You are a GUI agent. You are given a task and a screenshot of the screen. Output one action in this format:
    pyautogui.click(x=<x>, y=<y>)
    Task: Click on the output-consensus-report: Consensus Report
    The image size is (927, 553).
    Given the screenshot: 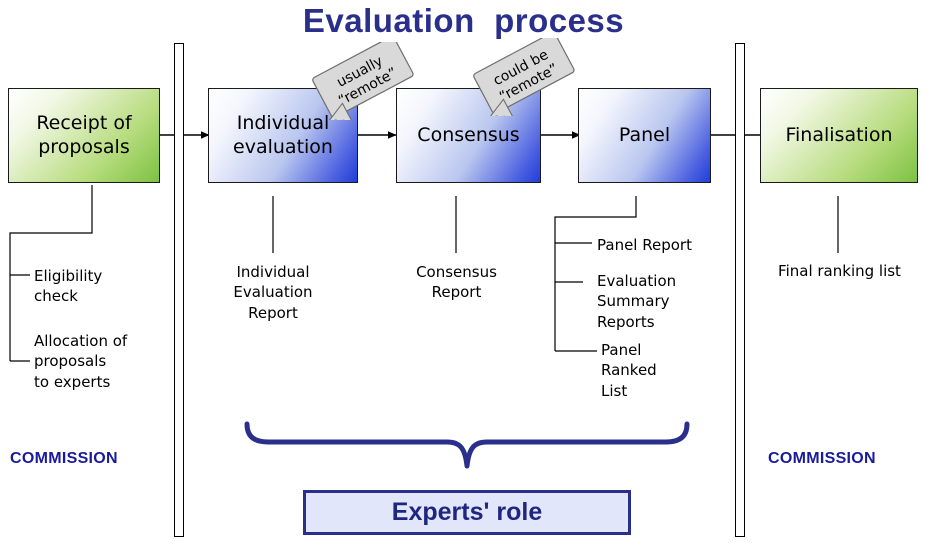 What is the action you would take?
    pyautogui.click(x=456, y=282)
    